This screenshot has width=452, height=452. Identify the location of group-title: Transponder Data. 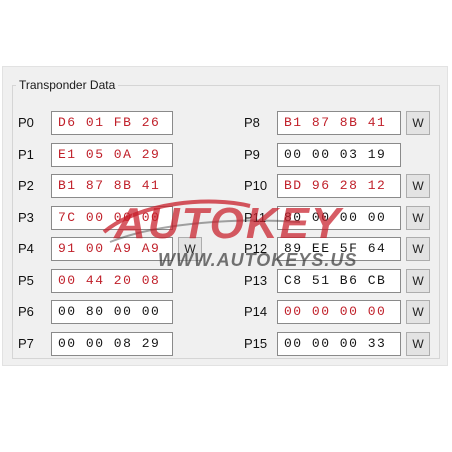
(67, 85).